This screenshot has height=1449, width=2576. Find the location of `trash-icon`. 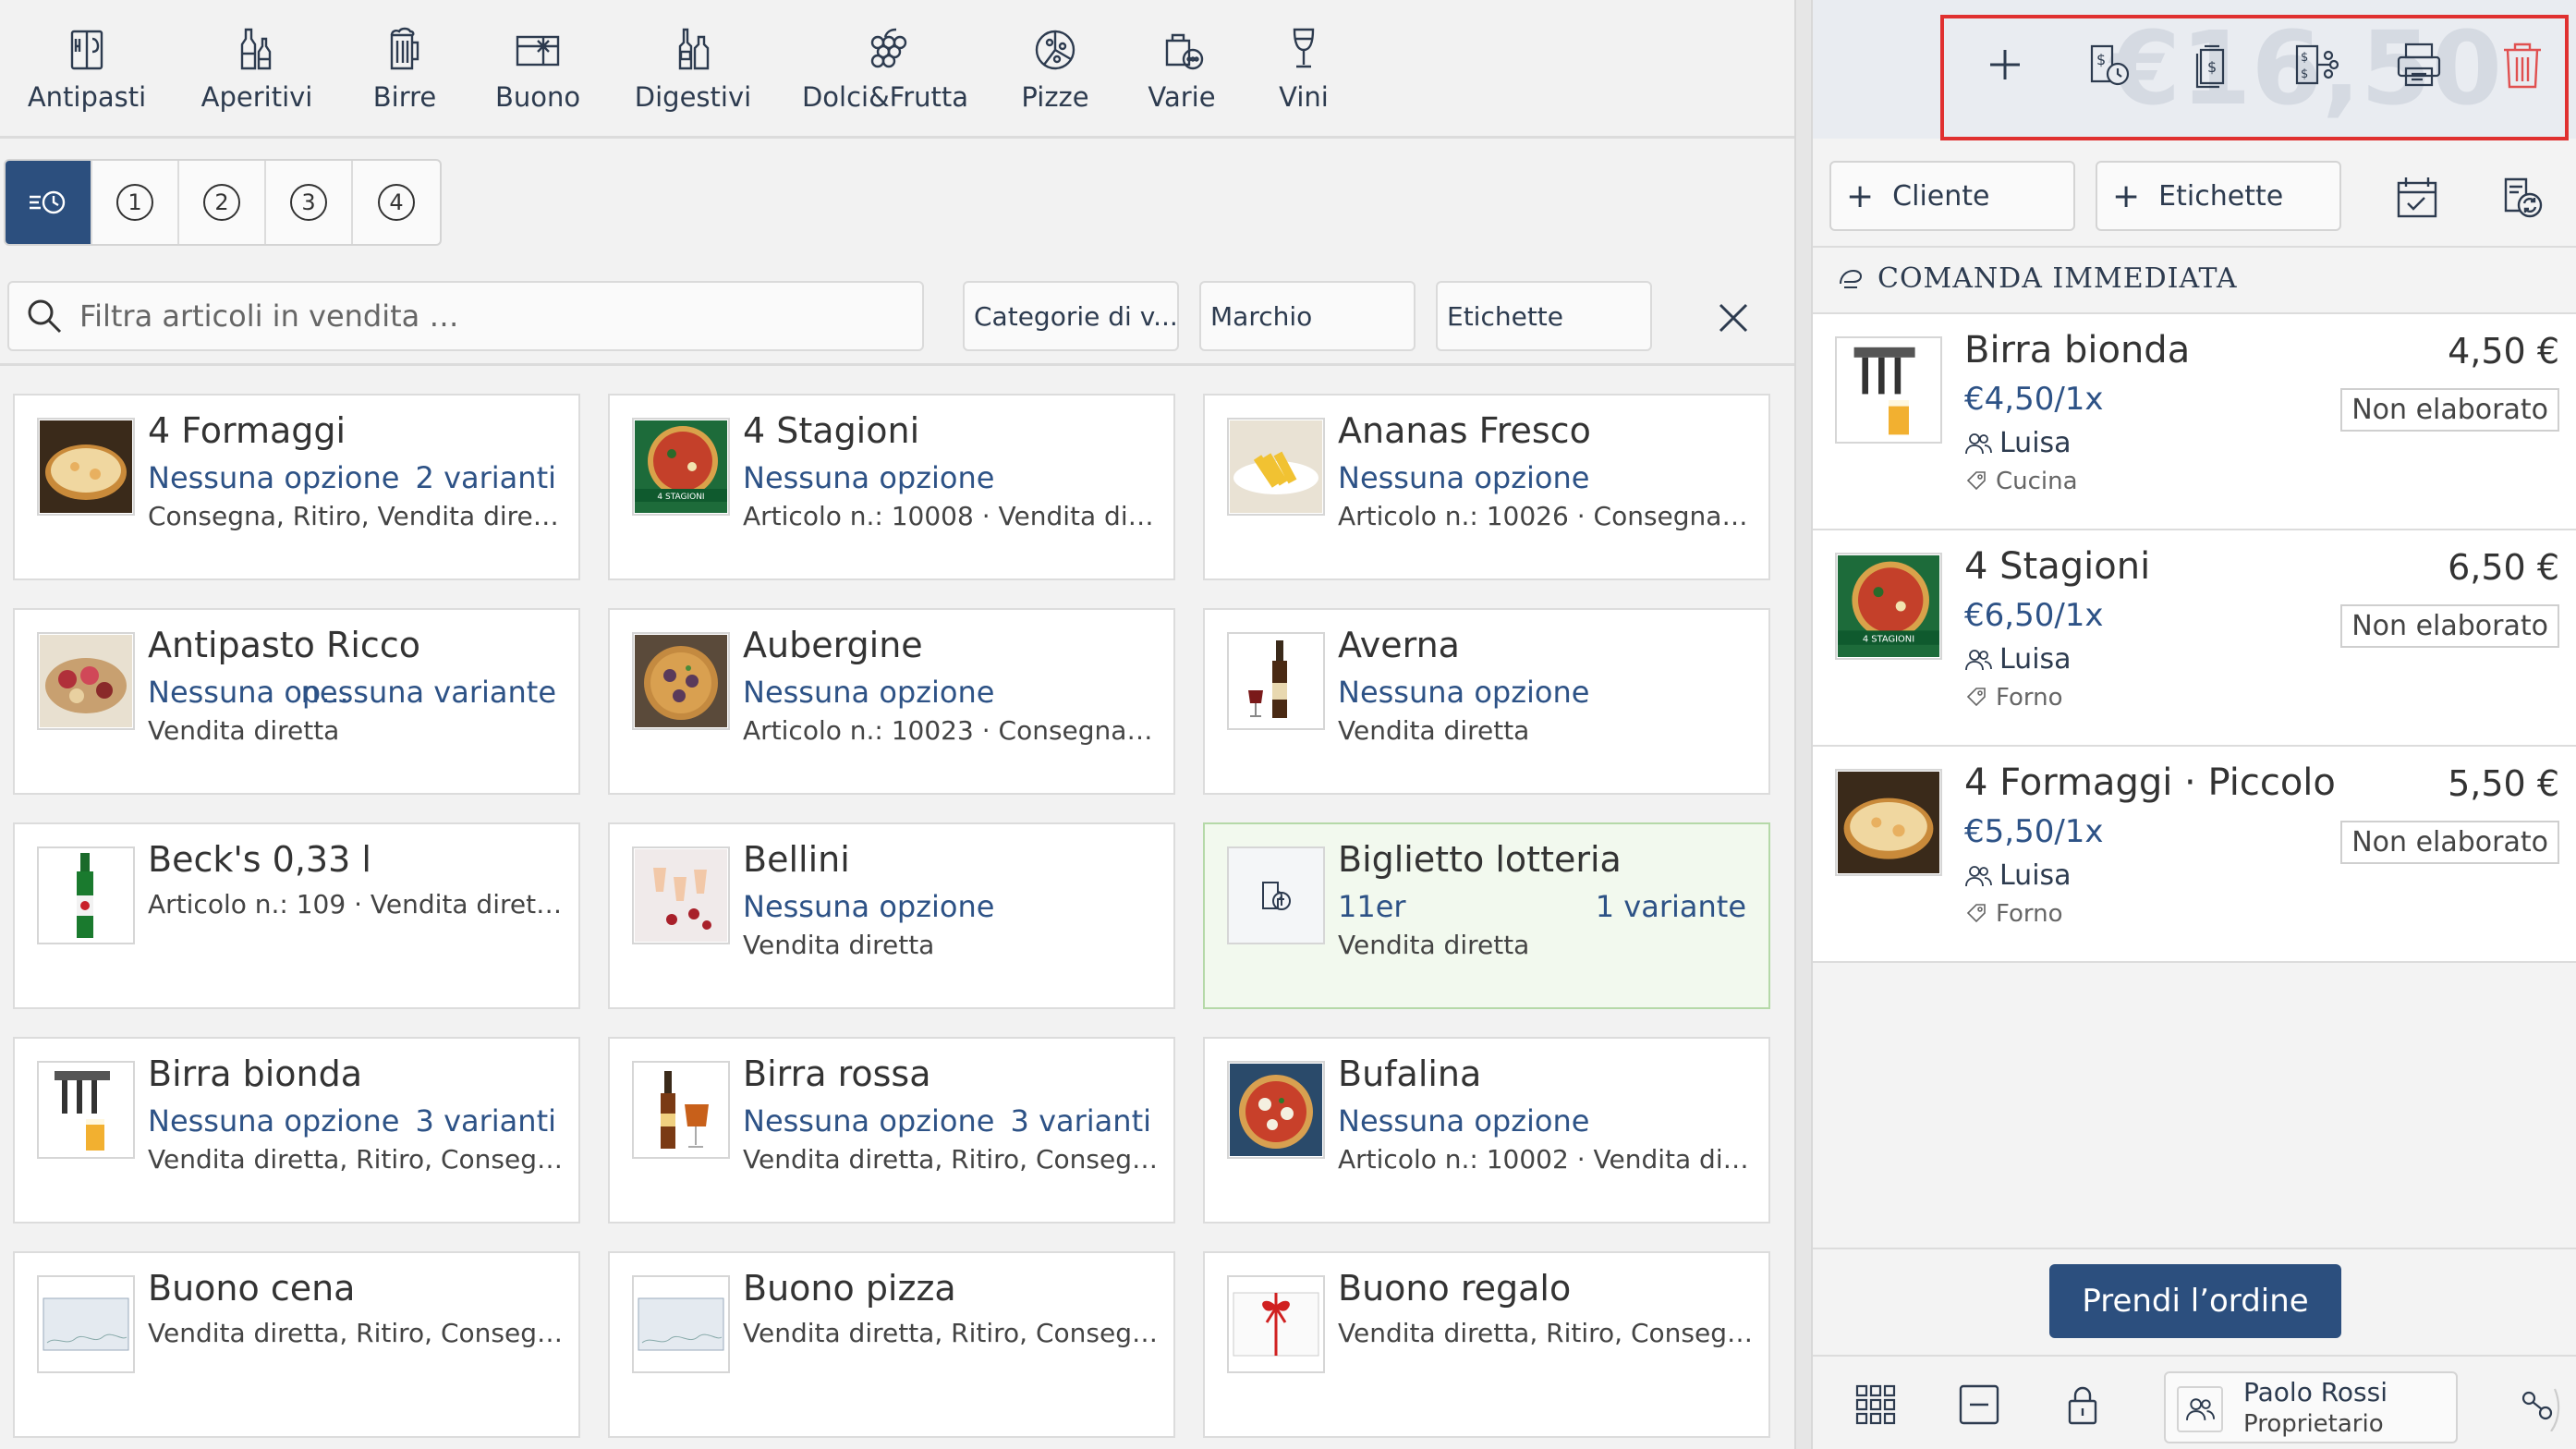

trash-icon is located at coordinates (2522, 66).